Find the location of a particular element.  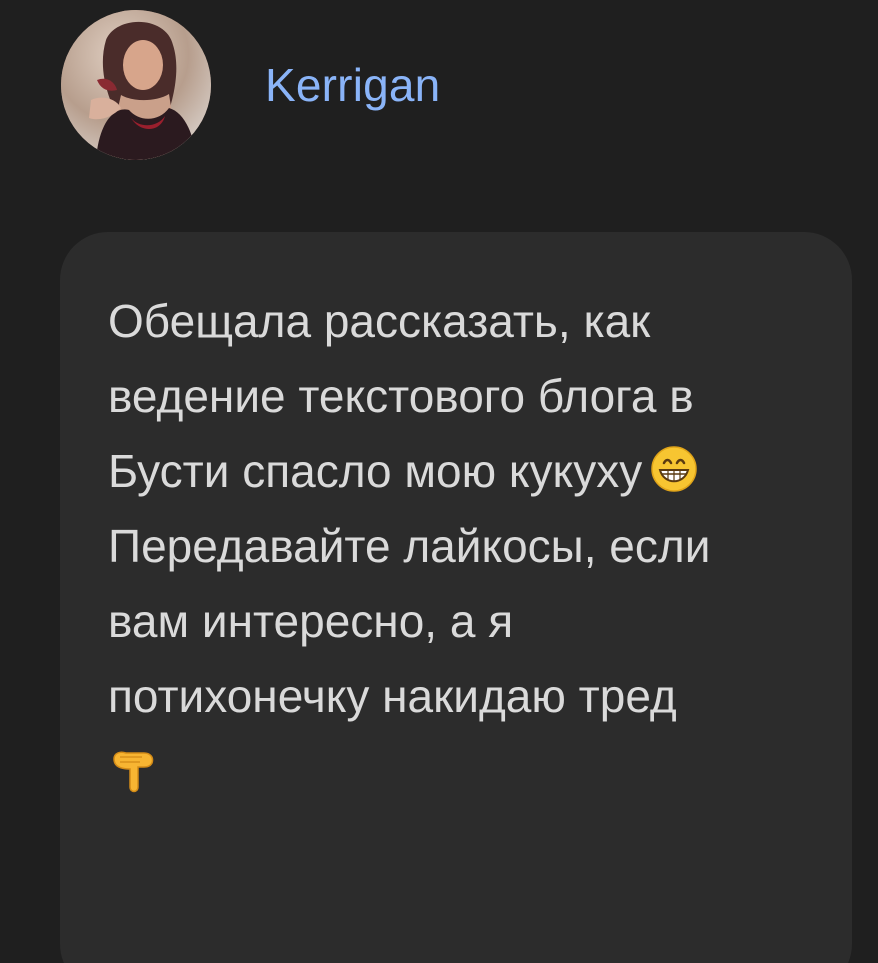

post-header: Kerrigan is located at coordinates (250, 85).